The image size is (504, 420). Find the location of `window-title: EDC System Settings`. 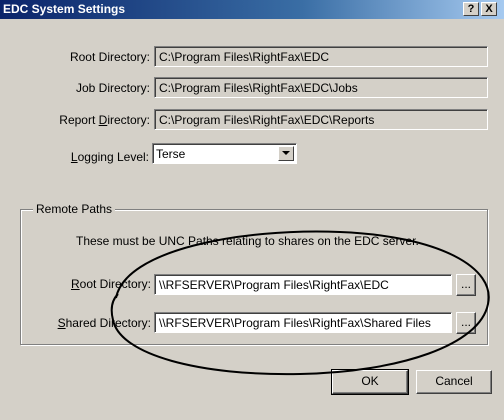

window-title: EDC System Settings is located at coordinates (64, 9).